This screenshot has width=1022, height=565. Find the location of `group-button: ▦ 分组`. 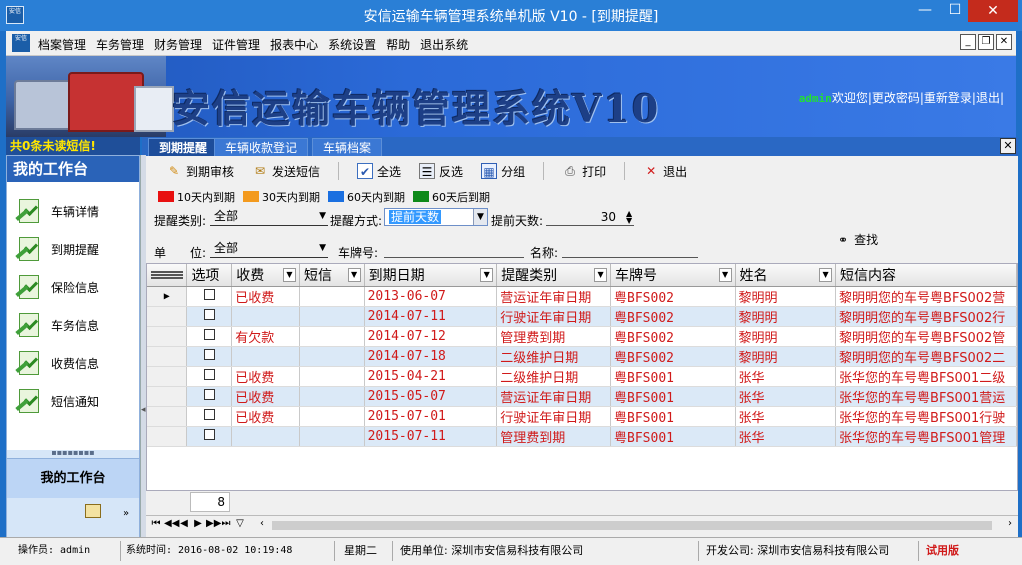

group-button: ▦ 分组 is located at coordinates (503, 171).